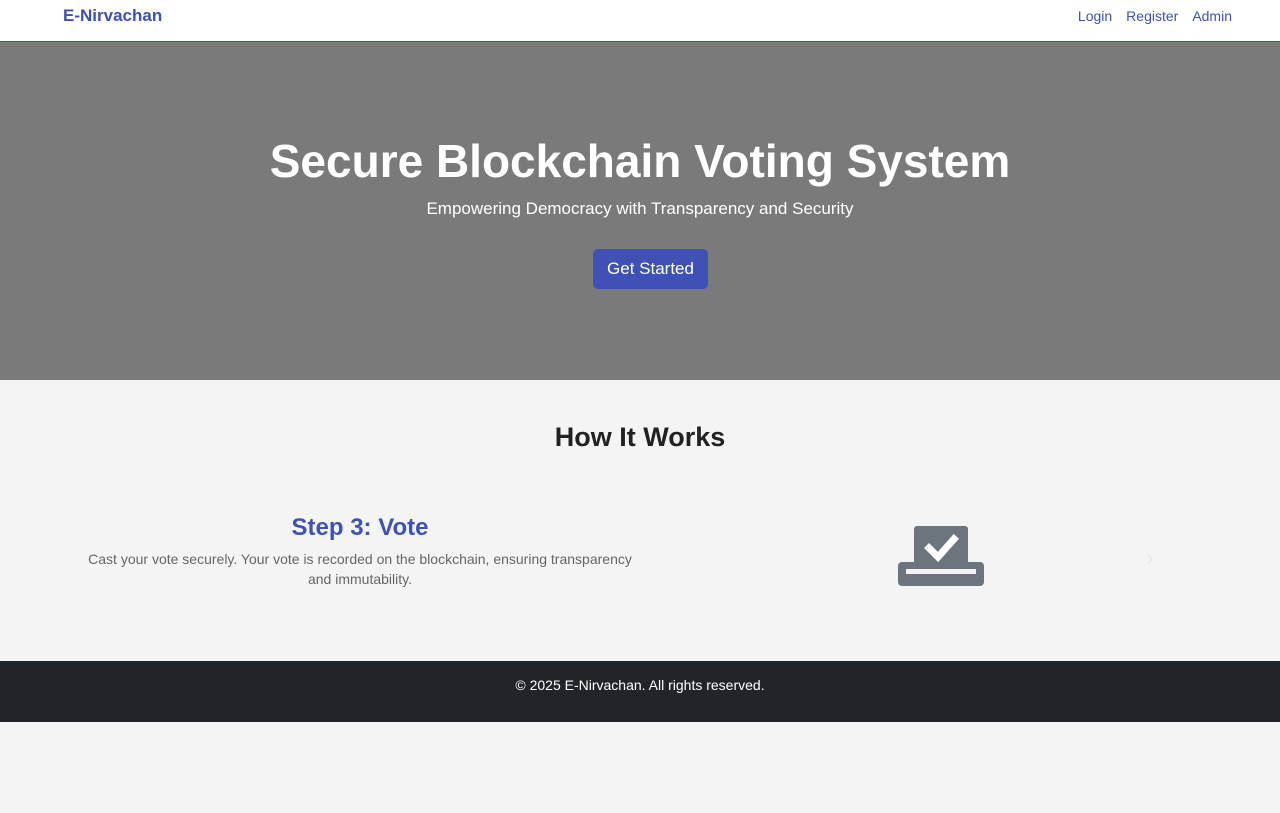 This screenshot has height=813, width=1280. I want to click on vote-ballot-icon, so click(941, 556).